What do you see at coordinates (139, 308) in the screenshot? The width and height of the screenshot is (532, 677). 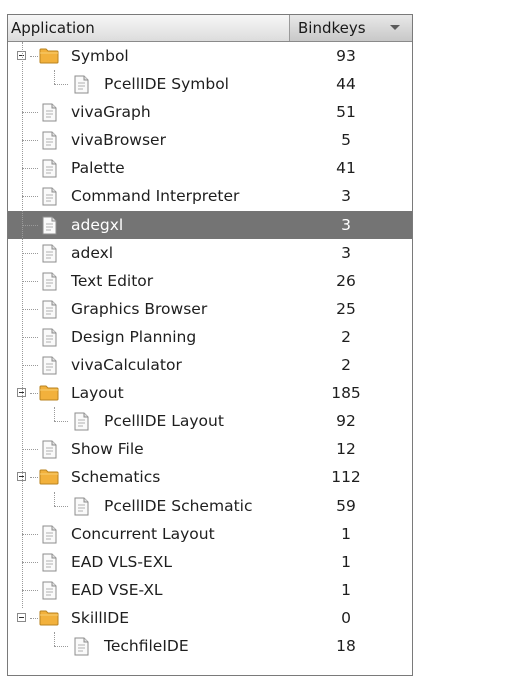 I see `tree-row-label: Graphics Browser` at bounding box center [139, 308].